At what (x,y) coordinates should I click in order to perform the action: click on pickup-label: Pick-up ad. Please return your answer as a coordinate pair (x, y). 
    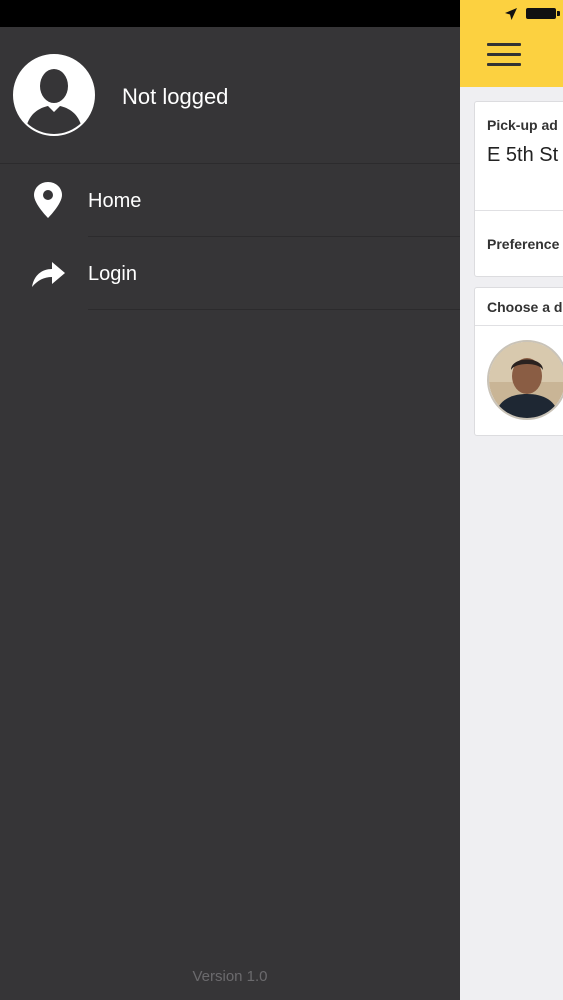
    Looking at the image, I should click on (522, 125).